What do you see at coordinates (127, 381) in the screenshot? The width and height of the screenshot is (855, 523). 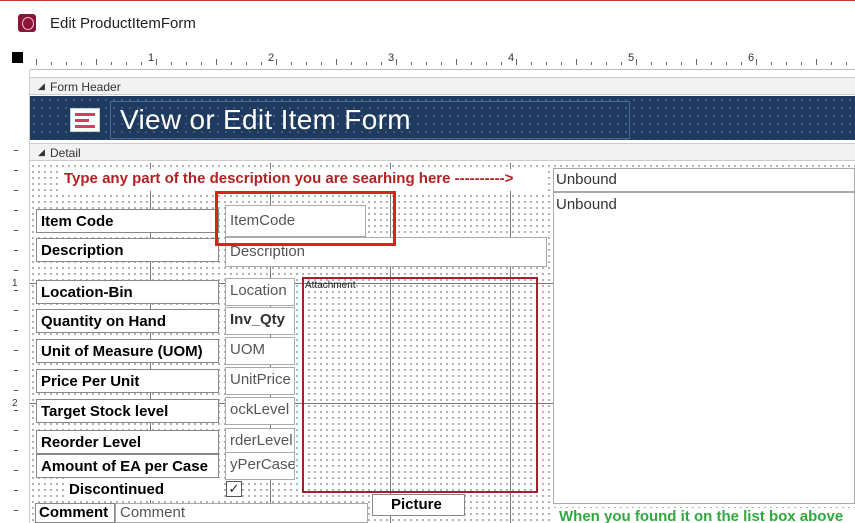 I see `price-per-unit-label: Price Per Unit` at bounding box center [127, 381].